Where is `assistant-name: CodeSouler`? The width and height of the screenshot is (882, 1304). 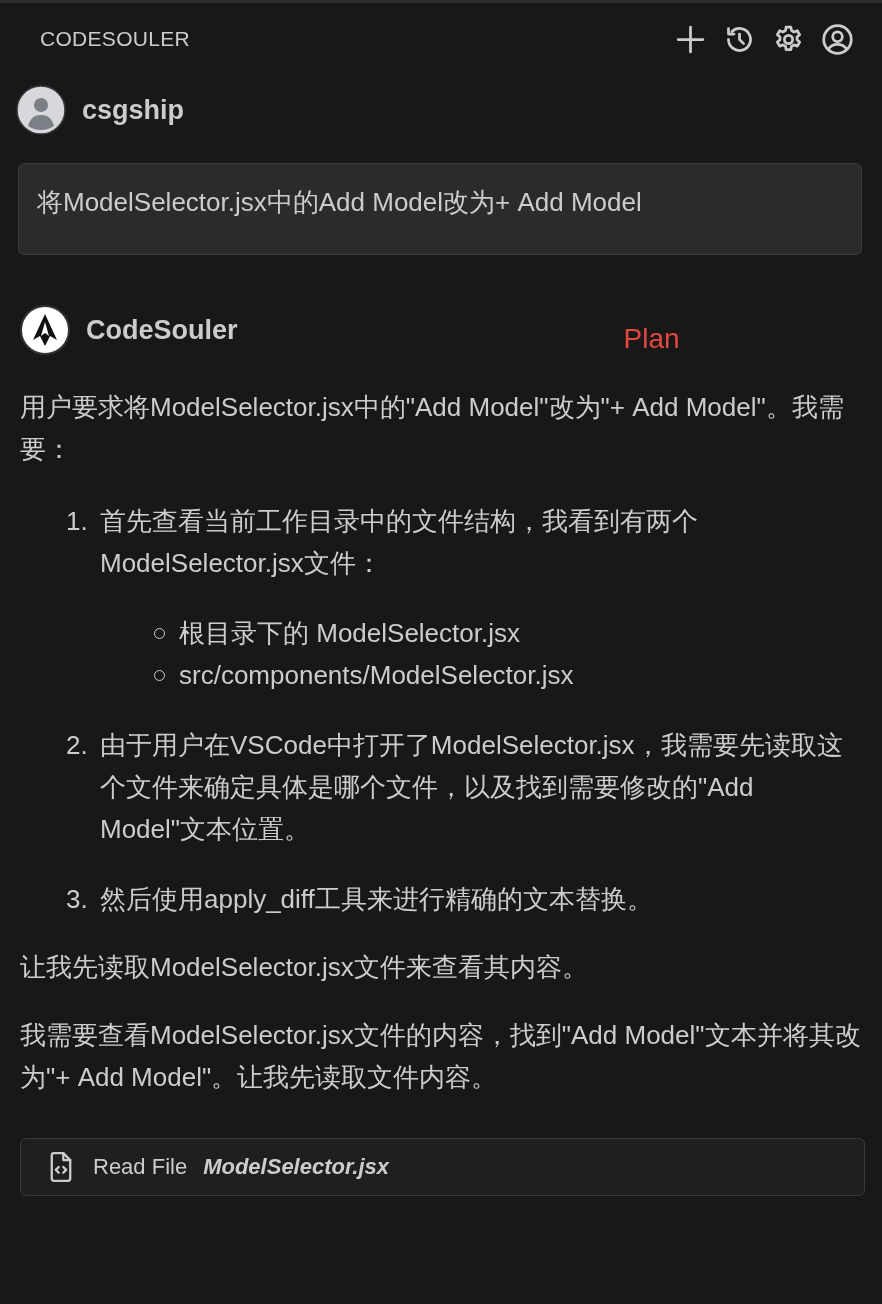 assistant-name: CodeSouler is located at coordinates (162, 330).